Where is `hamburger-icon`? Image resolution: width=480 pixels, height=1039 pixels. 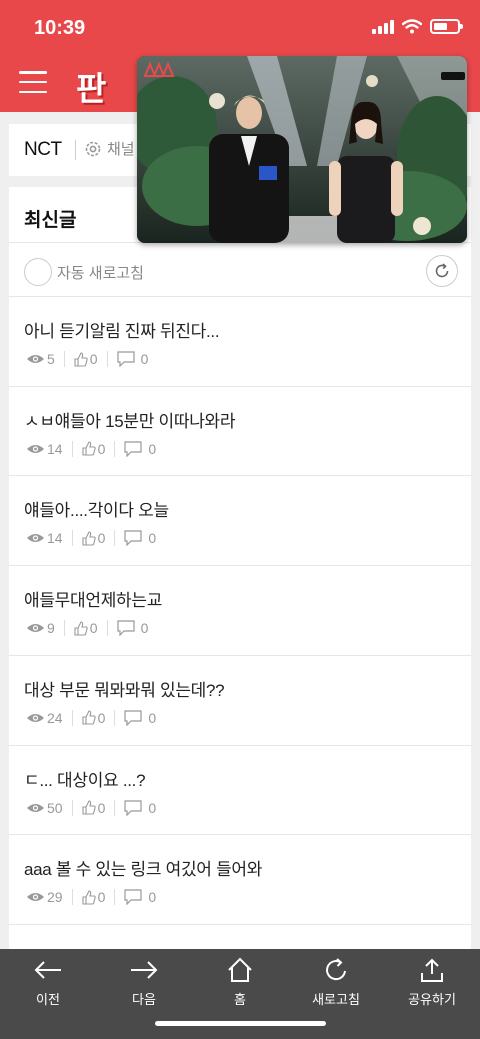 hamburger-icon is located at coordinates (33, 72).